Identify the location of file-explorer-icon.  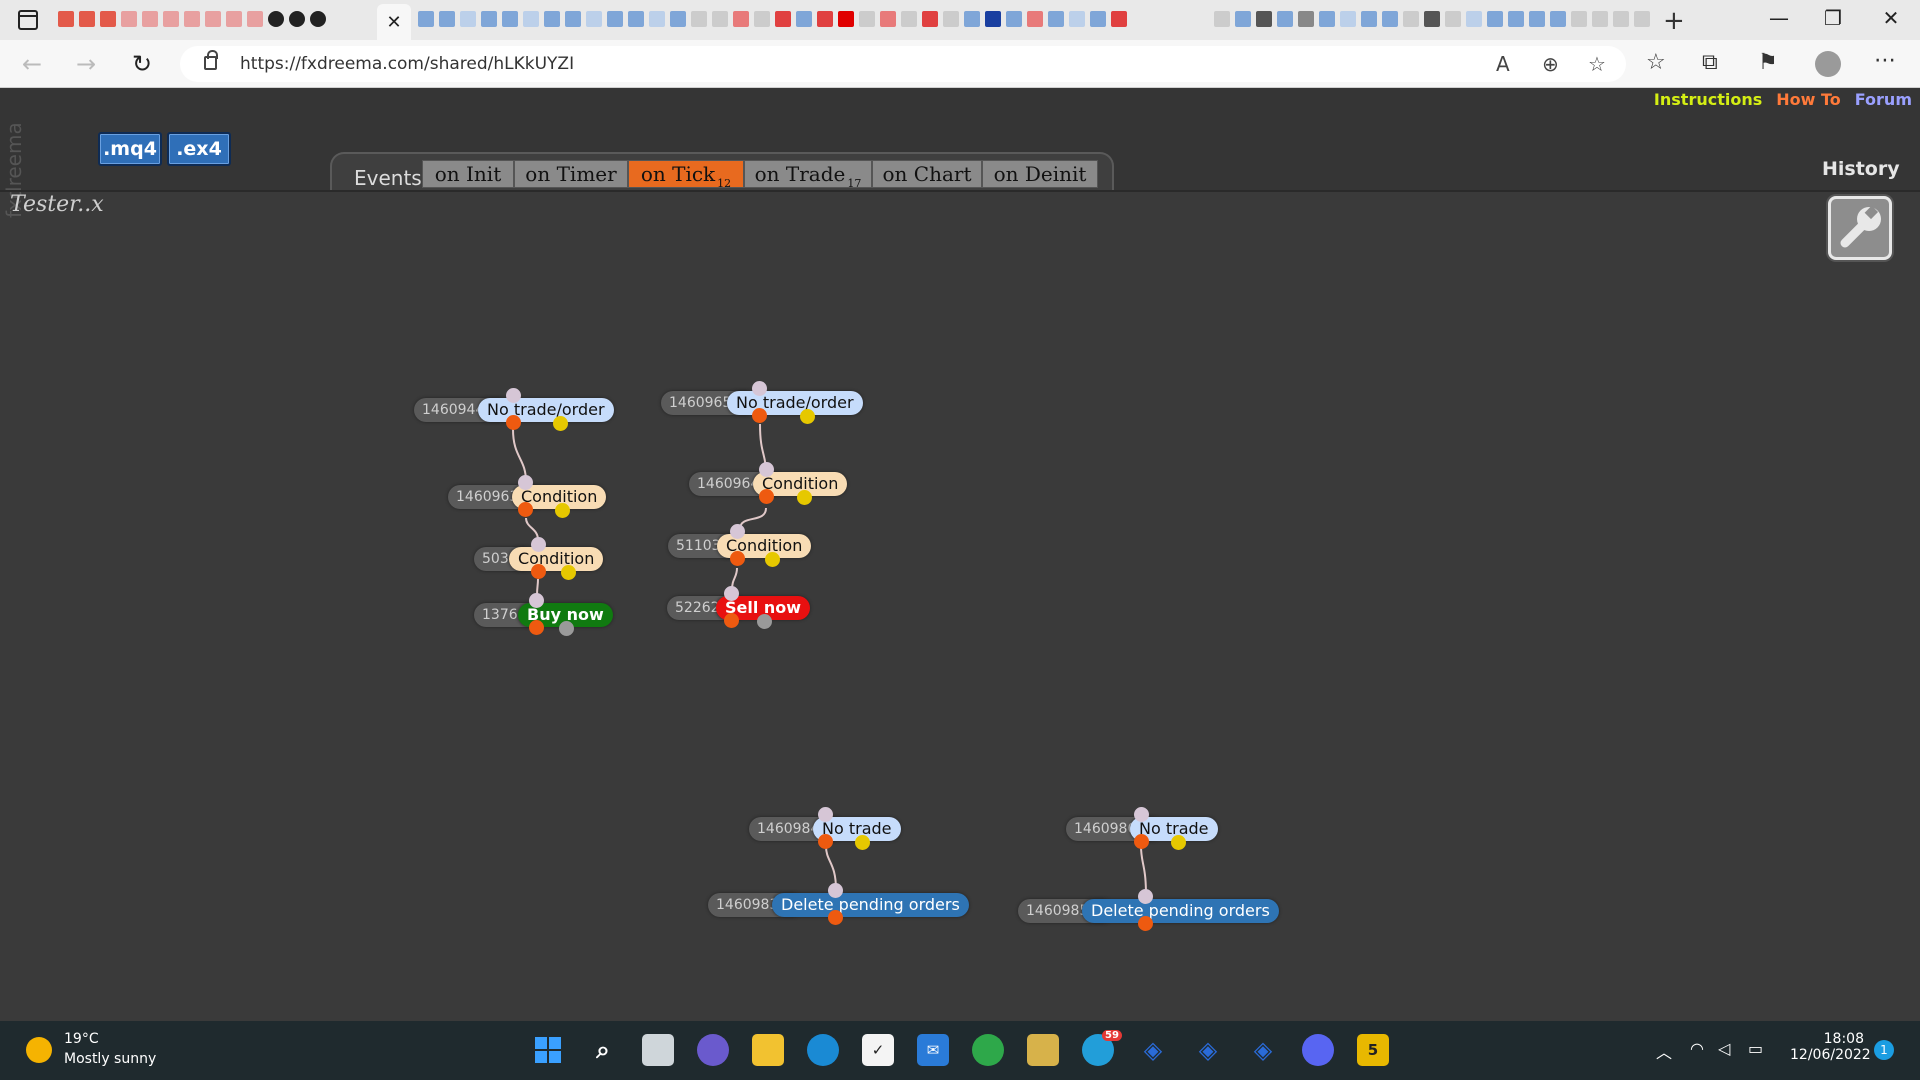
(768, 1050).